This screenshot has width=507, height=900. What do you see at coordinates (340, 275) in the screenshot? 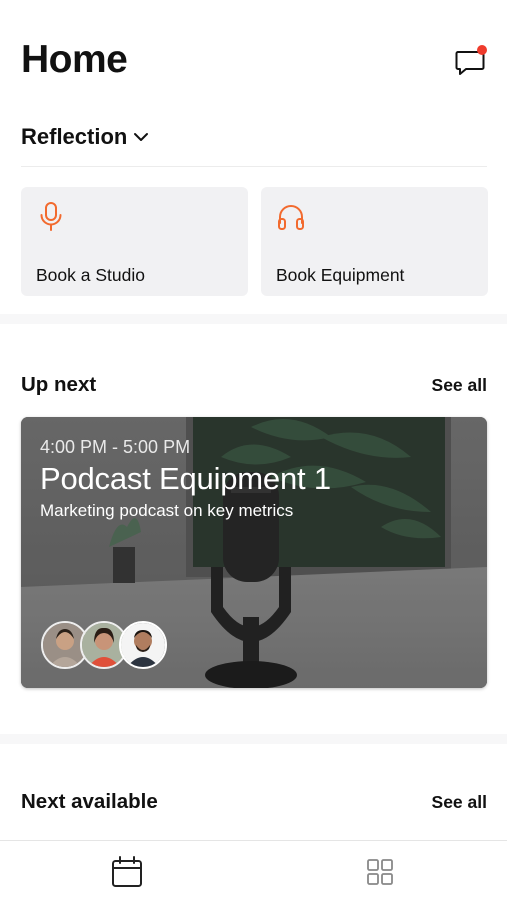
I see `book-equipment-label: Book Equipment` at bounding box center [340, 275].